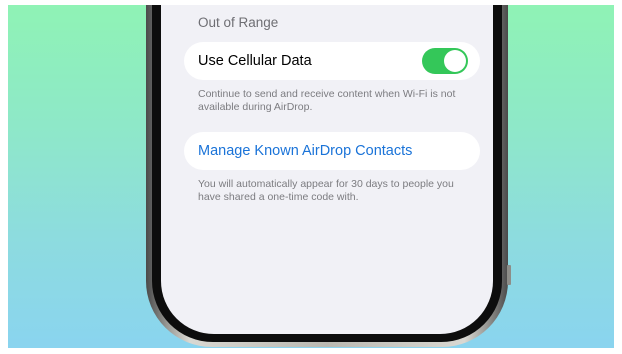 The image size is (622, 354). What do you see at coordinates (332, 61) in the screenshot?
I see `cellular-data-row: Use Cellular Data` at bounding box center [332, 61].